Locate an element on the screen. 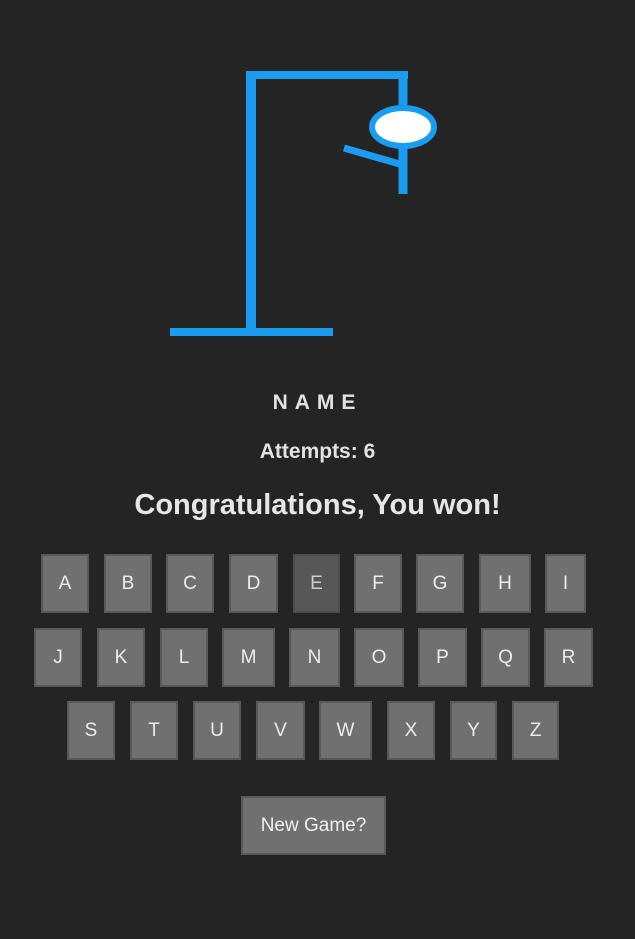  key-j: J is located at coordinates (58, 657).